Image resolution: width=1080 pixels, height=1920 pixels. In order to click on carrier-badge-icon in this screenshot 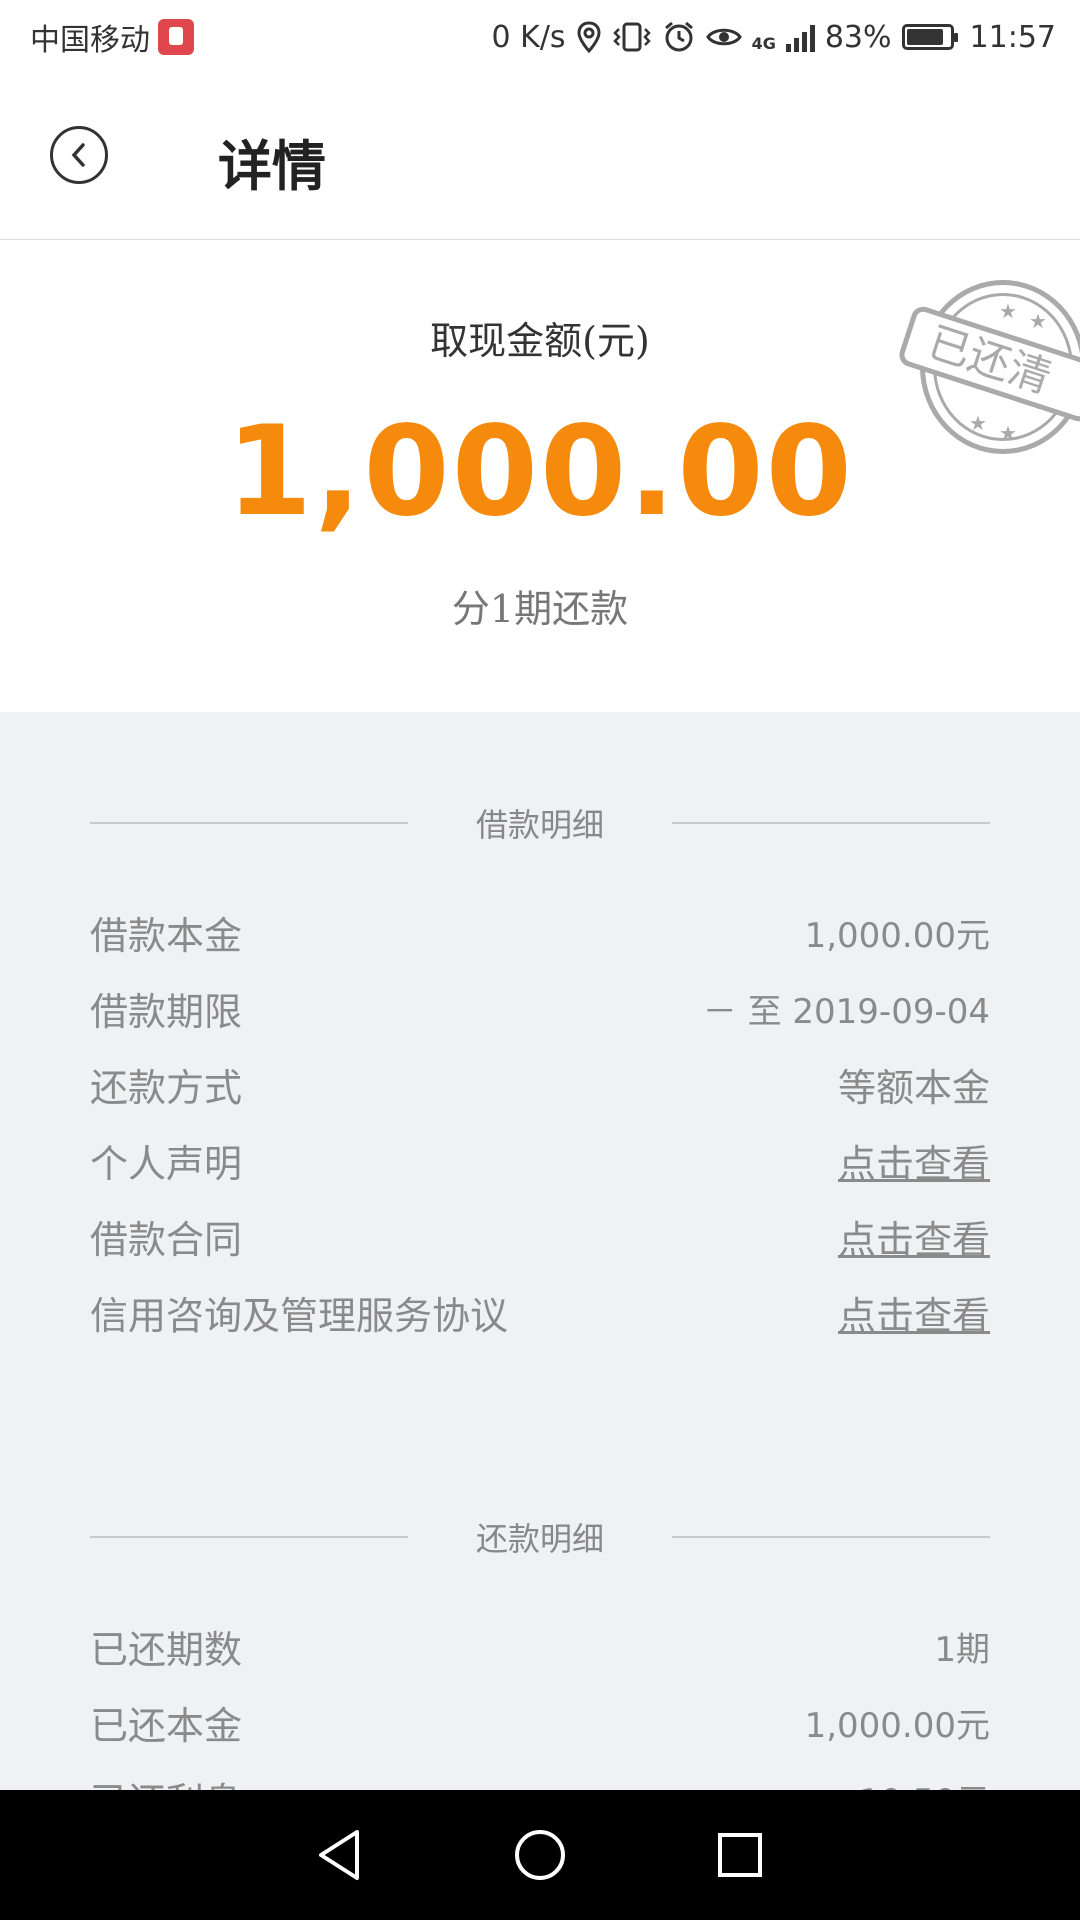, I will do `click(176, 37)`.